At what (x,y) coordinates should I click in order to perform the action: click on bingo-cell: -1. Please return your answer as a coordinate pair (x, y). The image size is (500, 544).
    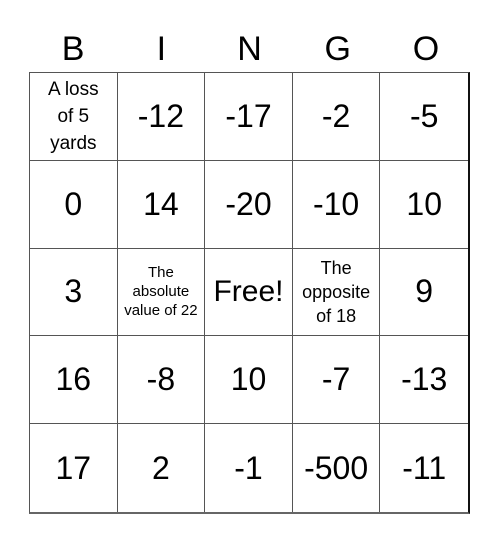
    Looking at the image, I should click on (249, 468).